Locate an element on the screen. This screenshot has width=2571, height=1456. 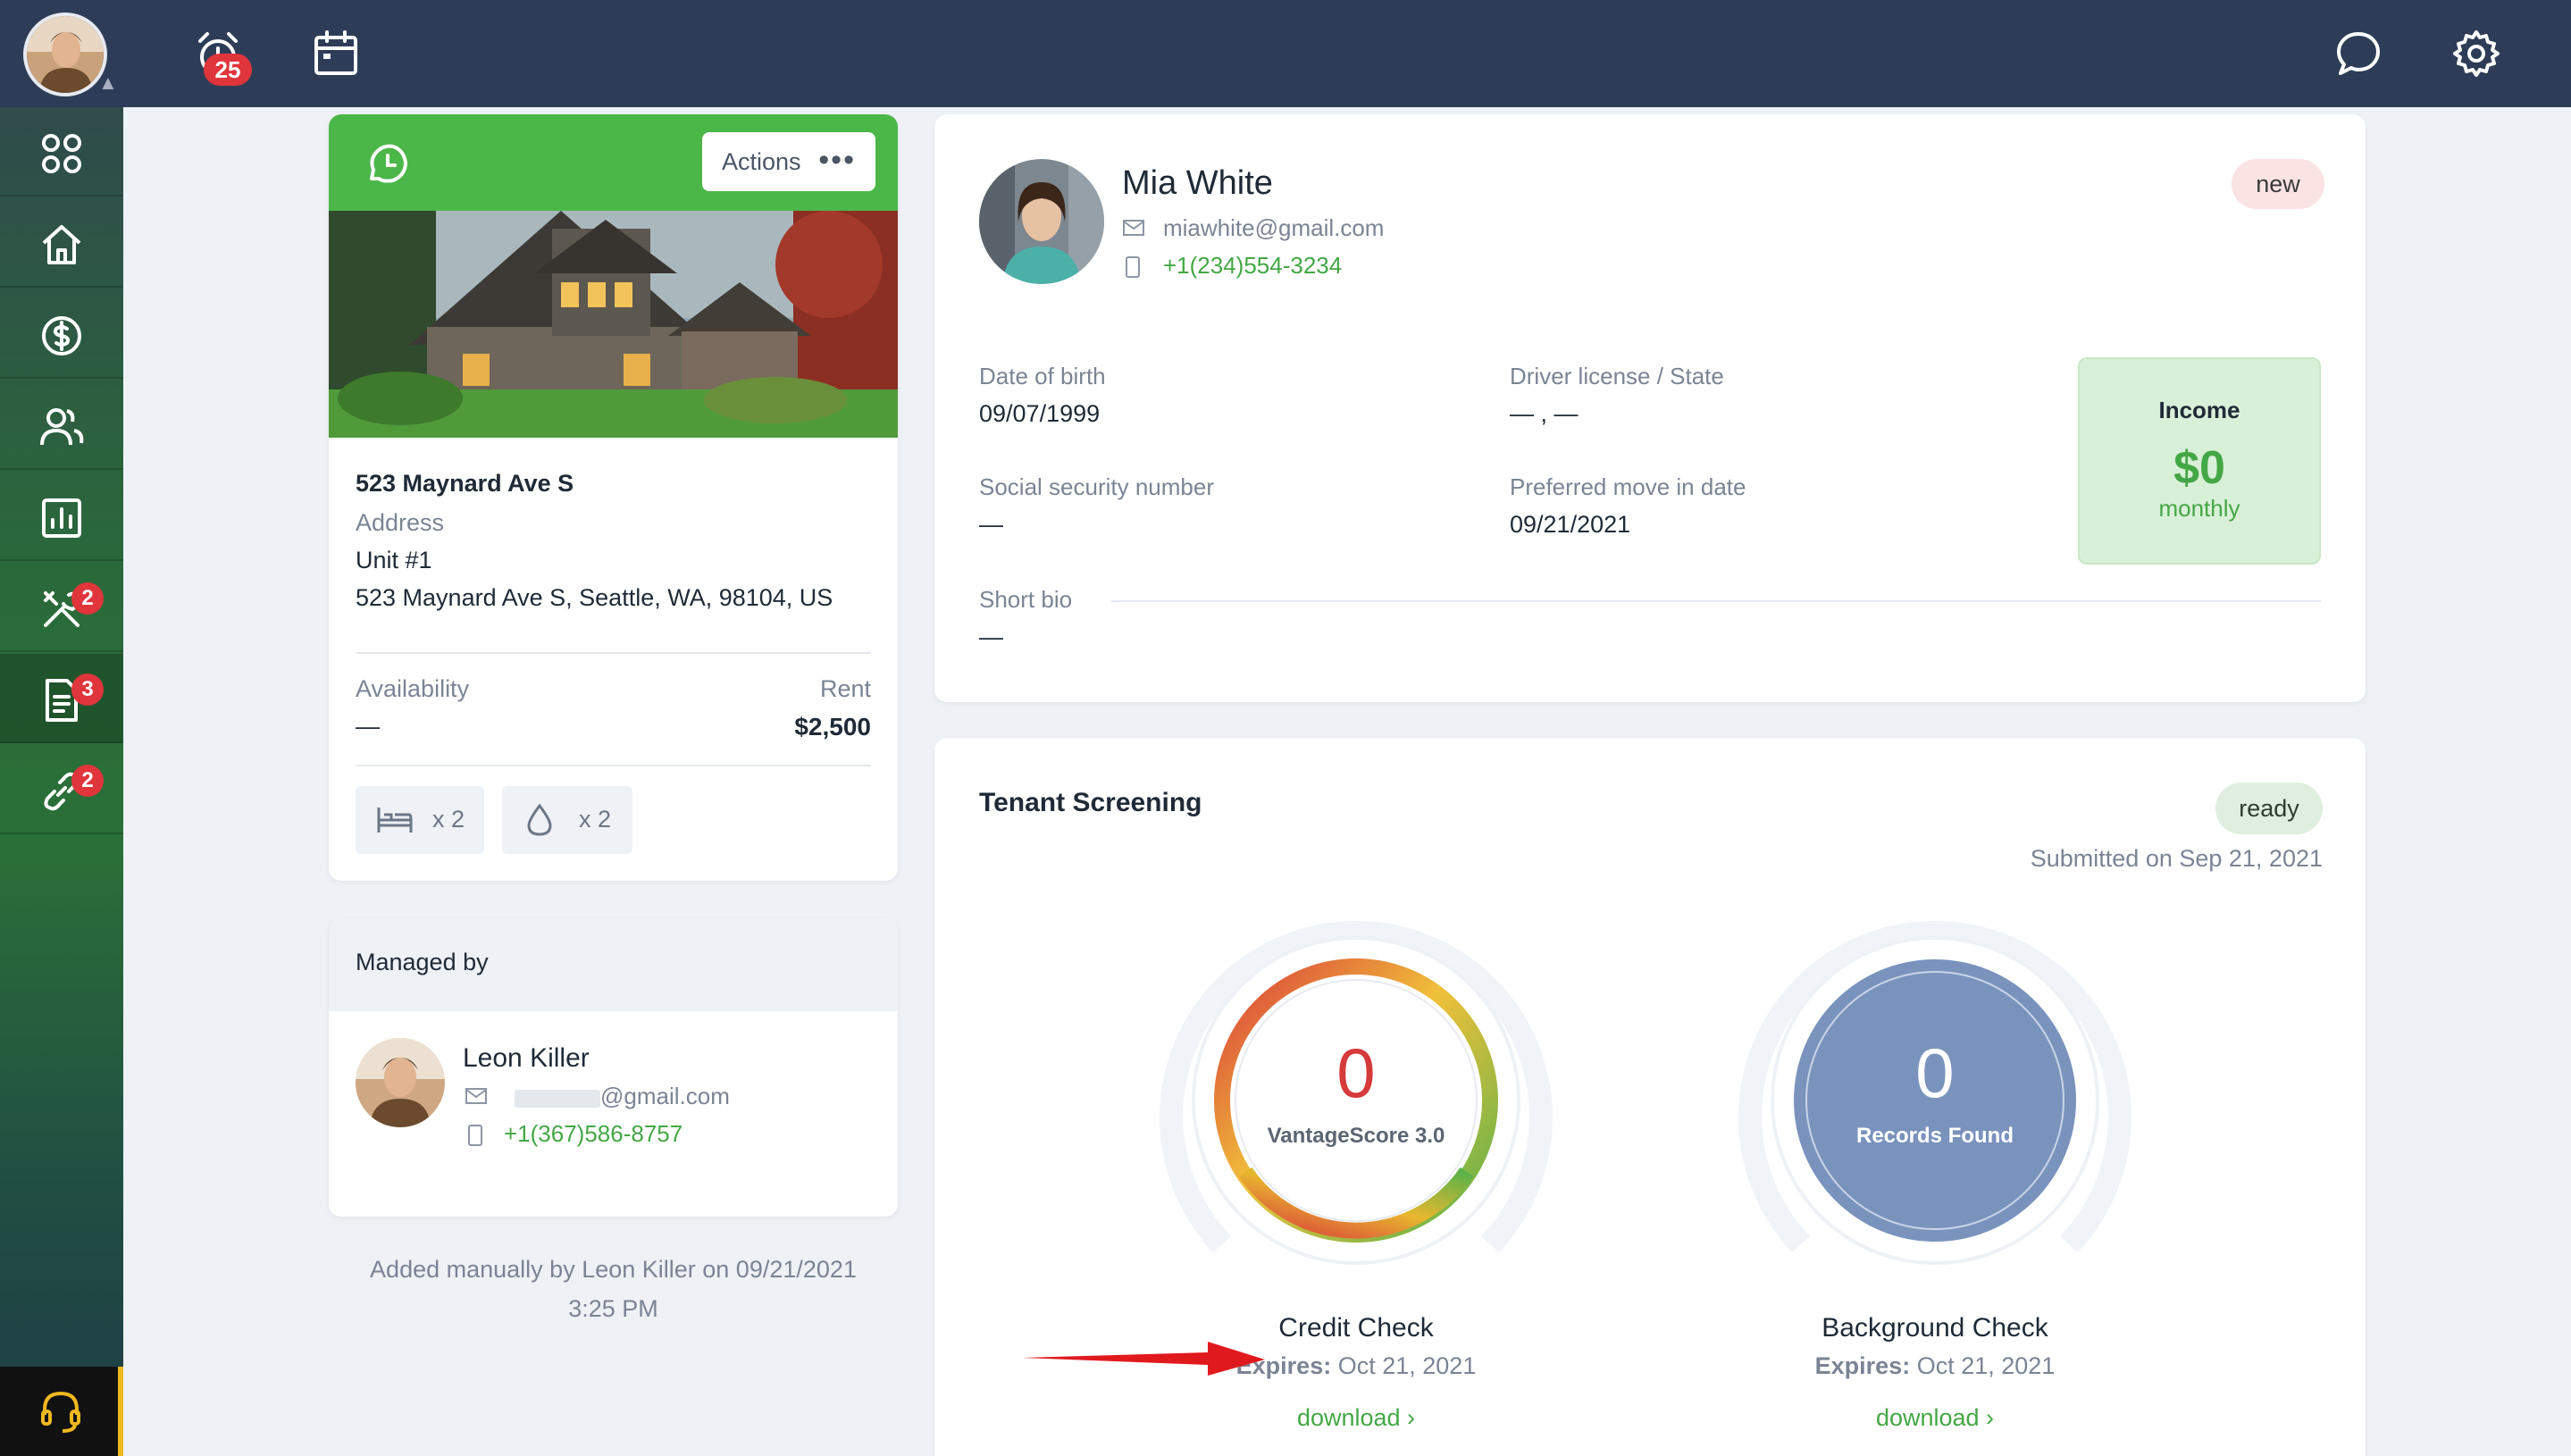
notifications-badge: 25 is located at coordinates (228, 70).